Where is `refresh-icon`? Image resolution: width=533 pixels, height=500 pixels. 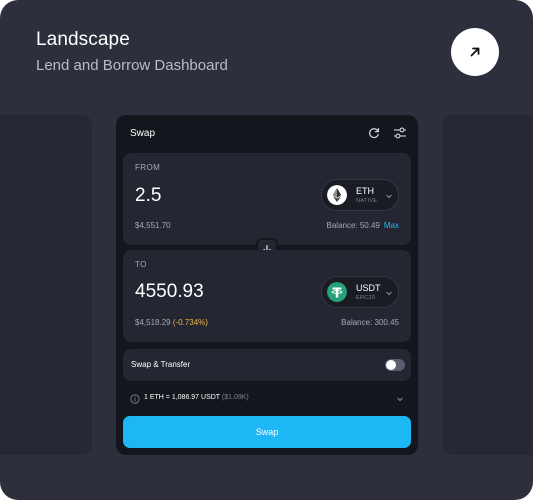
refresh-icon is located at coordinates (374, 133).